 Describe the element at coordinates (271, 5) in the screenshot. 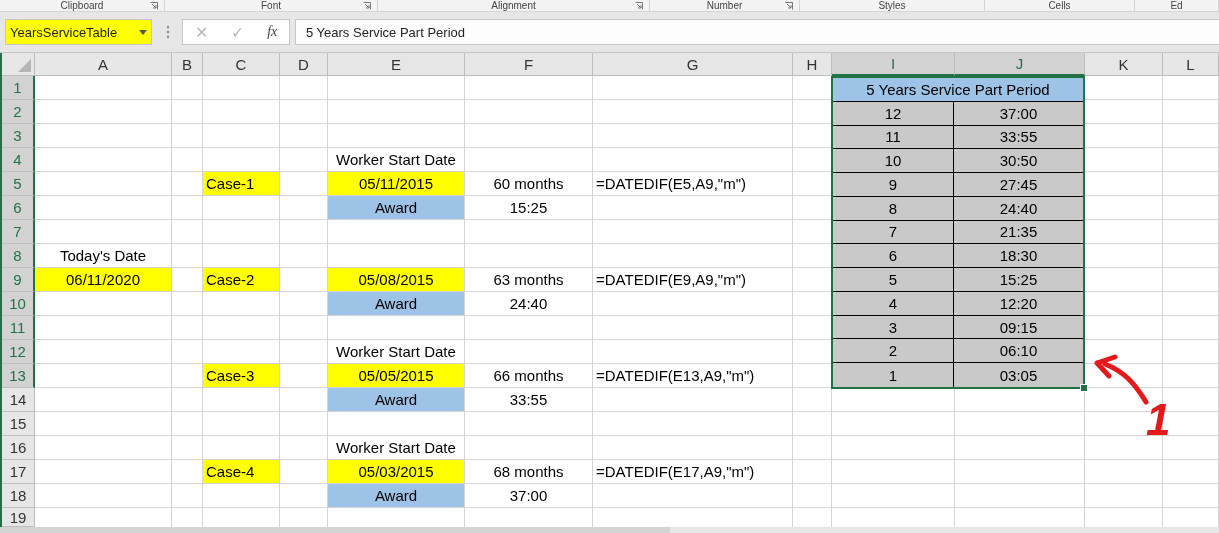

I see `ribbon-group-label: Font` at that location.